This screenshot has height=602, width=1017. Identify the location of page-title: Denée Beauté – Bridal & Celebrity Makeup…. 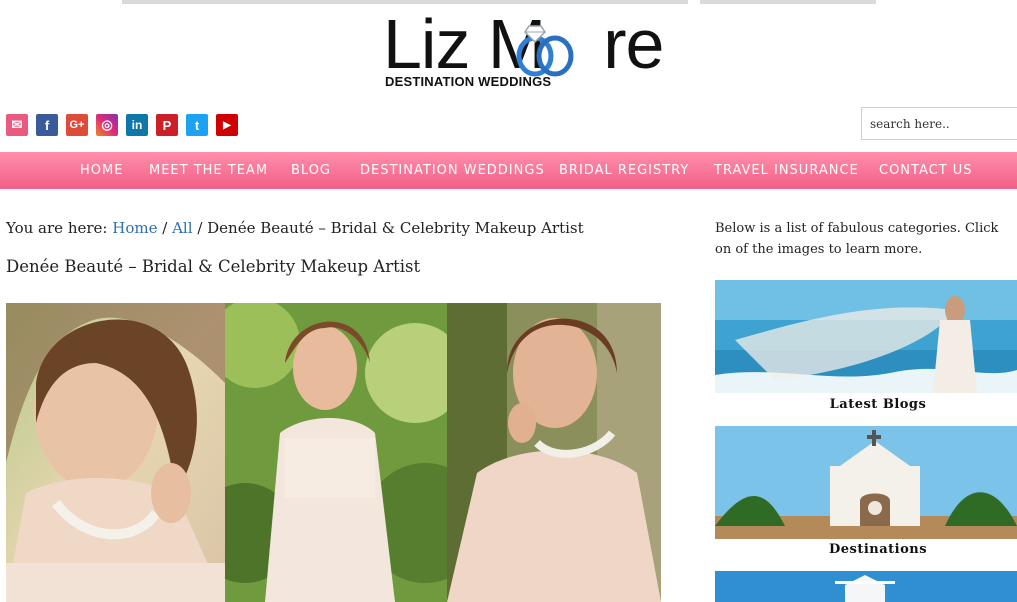
(213, 266).